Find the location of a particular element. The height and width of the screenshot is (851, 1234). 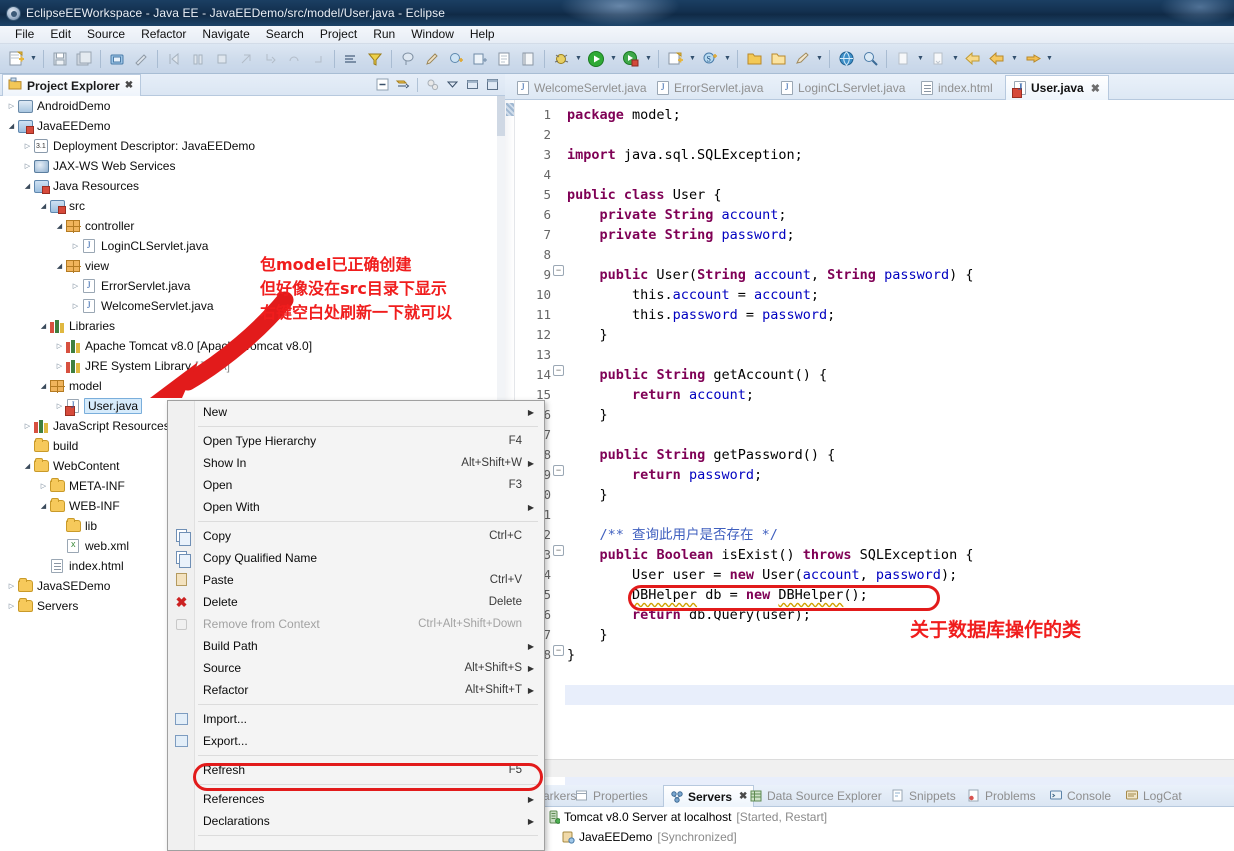

bottom-tab-properties: Properties is located at coordinates (611, 796).